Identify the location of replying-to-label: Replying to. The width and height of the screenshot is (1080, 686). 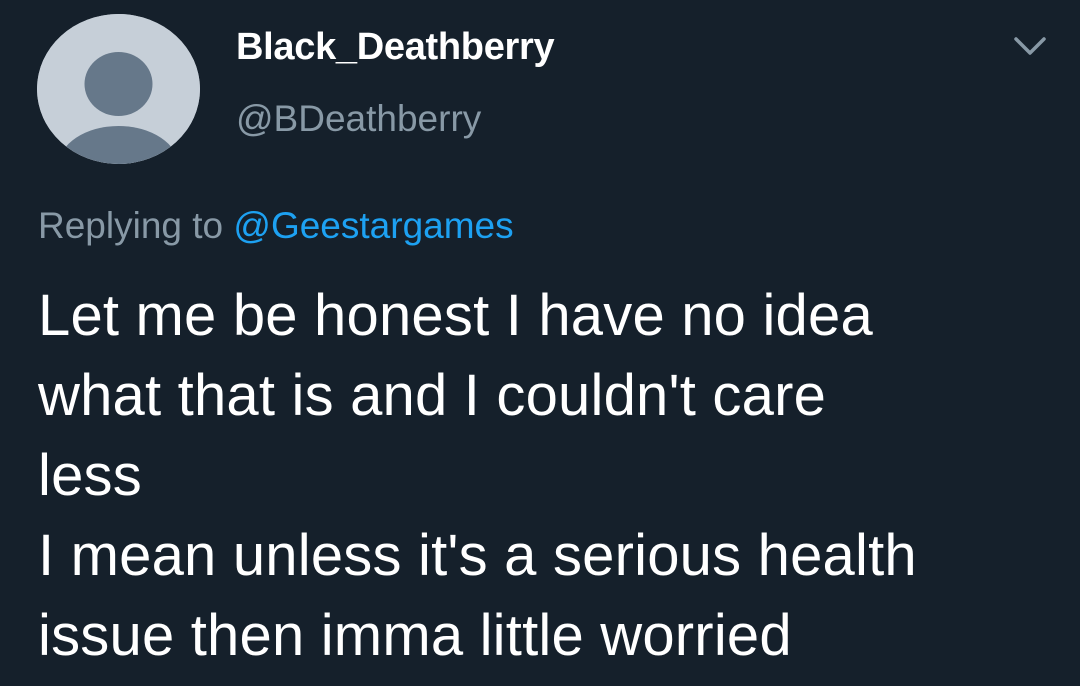
(136, 225).